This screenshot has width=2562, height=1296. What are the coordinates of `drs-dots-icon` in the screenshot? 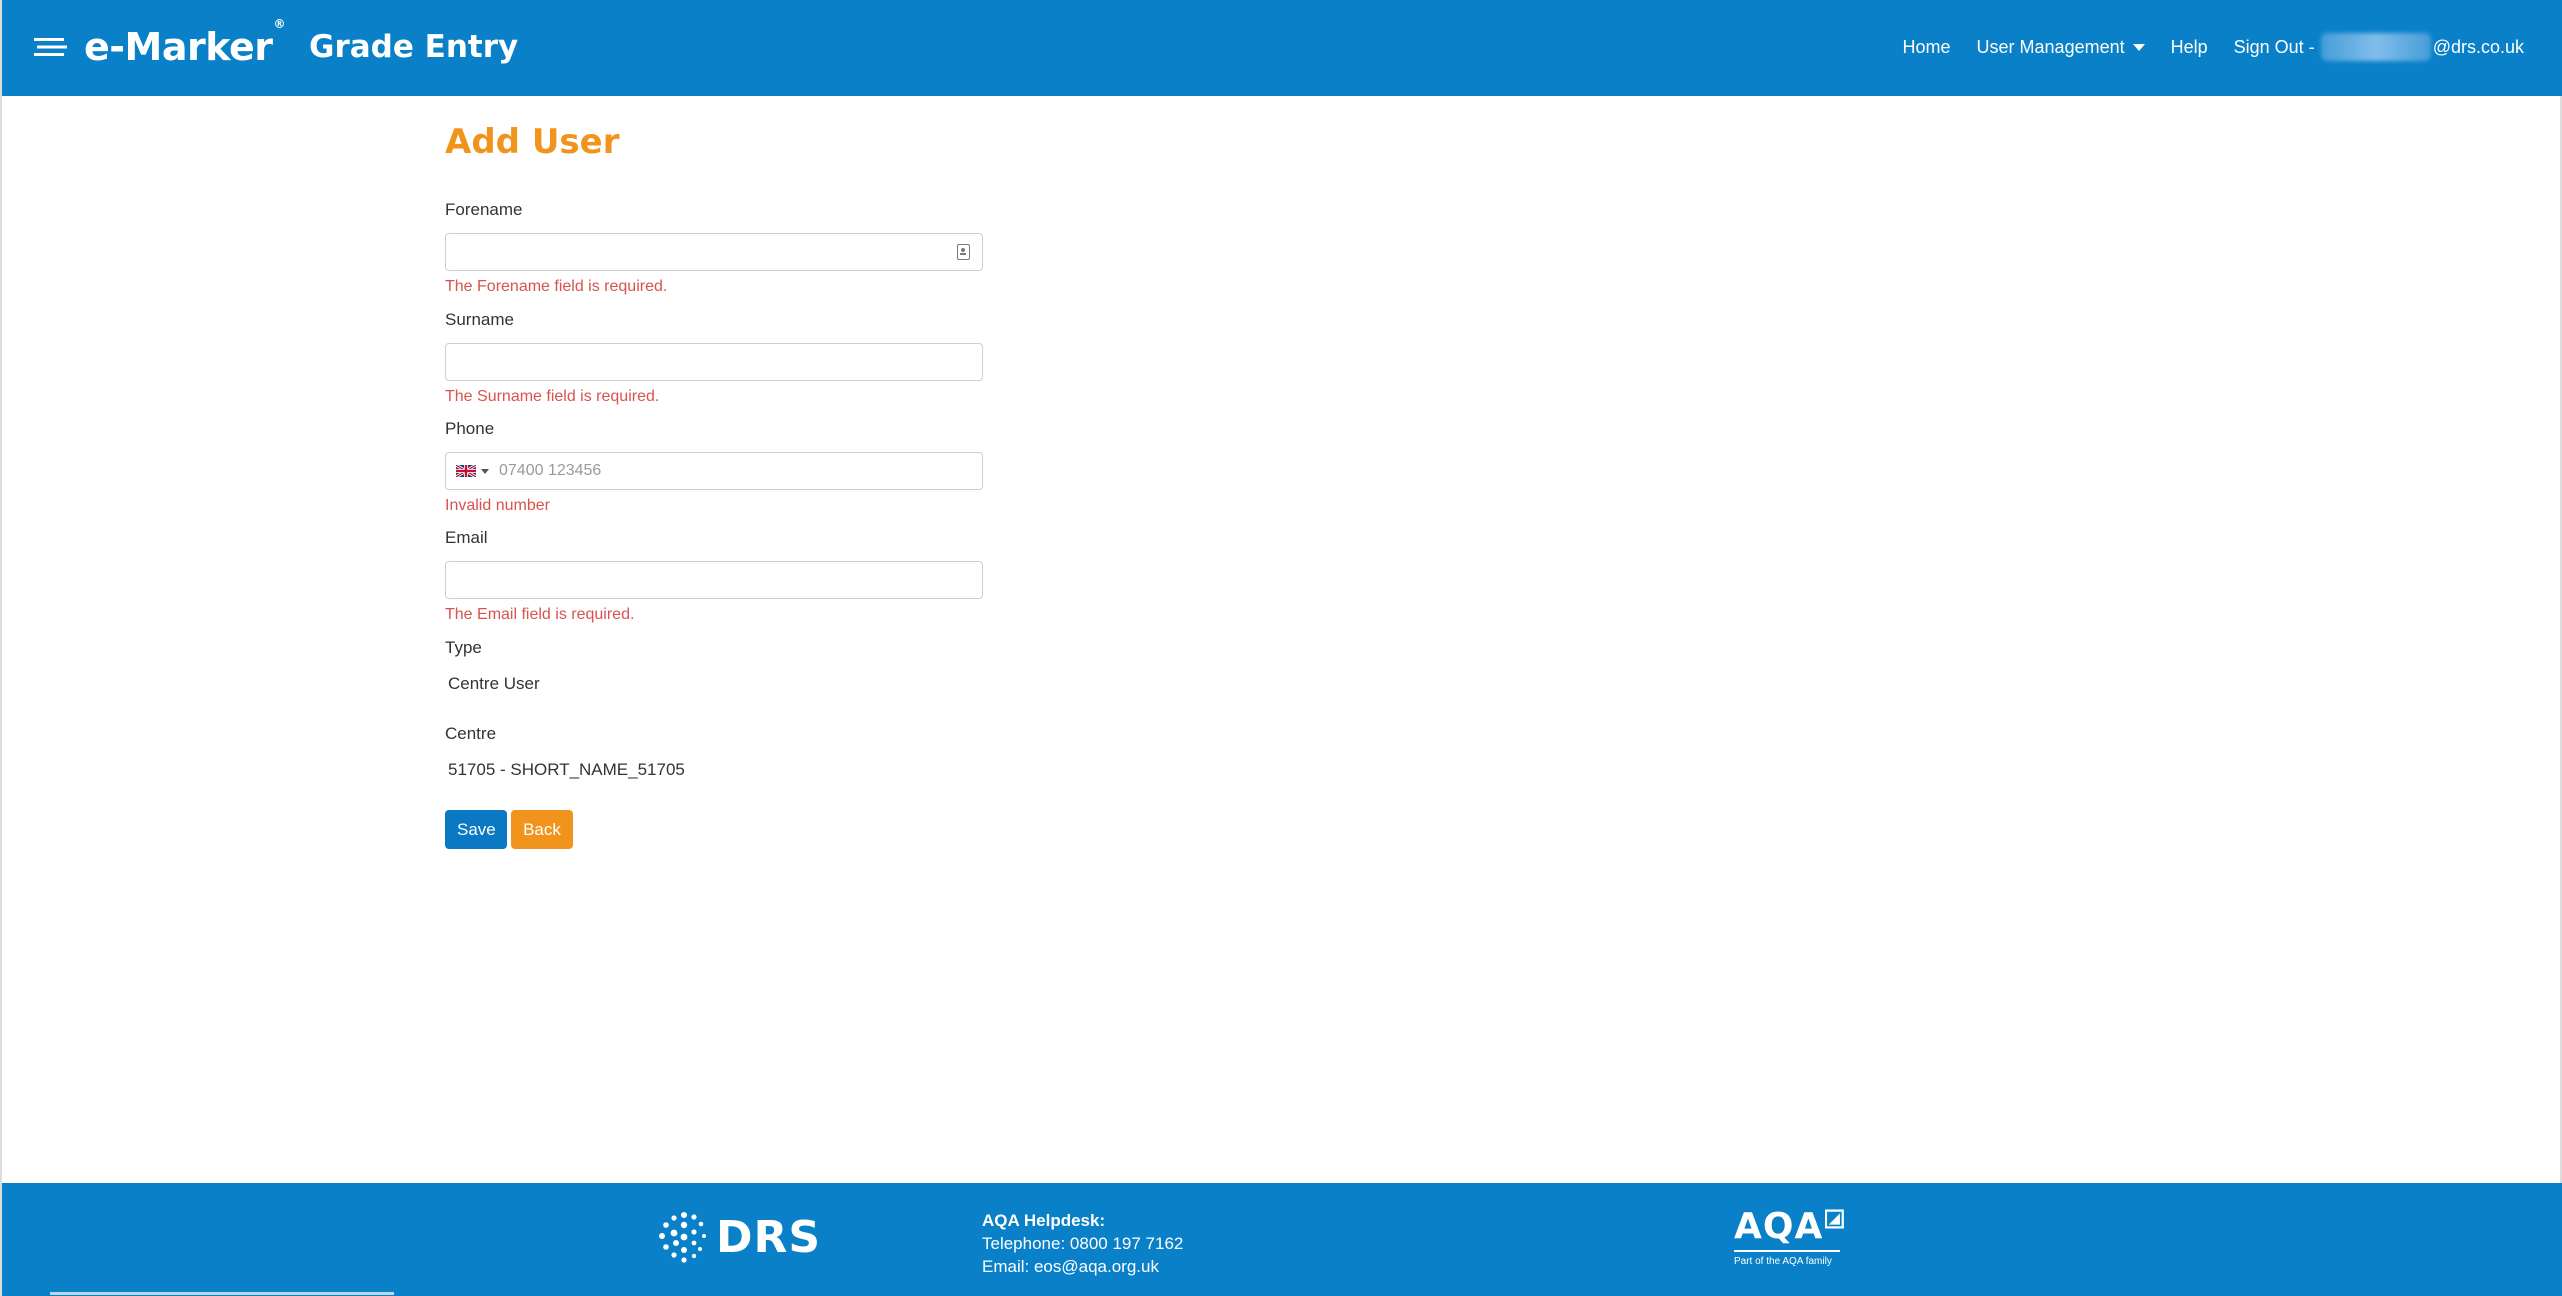 It's located at (682, 1237).